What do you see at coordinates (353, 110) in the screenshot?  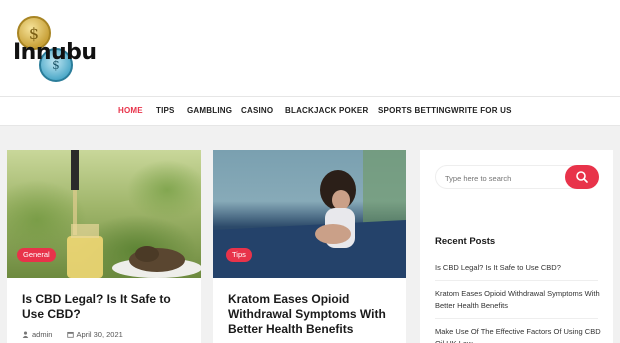 I see `nav-item-poker: POKER` at bounding box center [353, 110].